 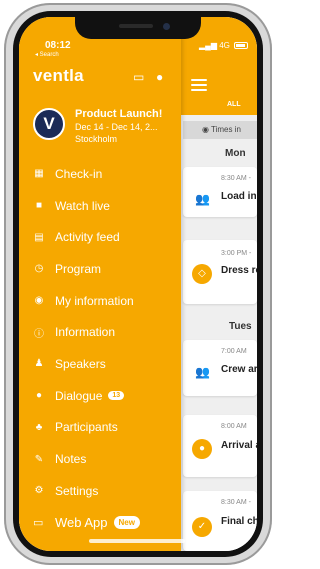 I want to click on menu-item-watch-live: ■ Watch live, so click(x=100, y=206).